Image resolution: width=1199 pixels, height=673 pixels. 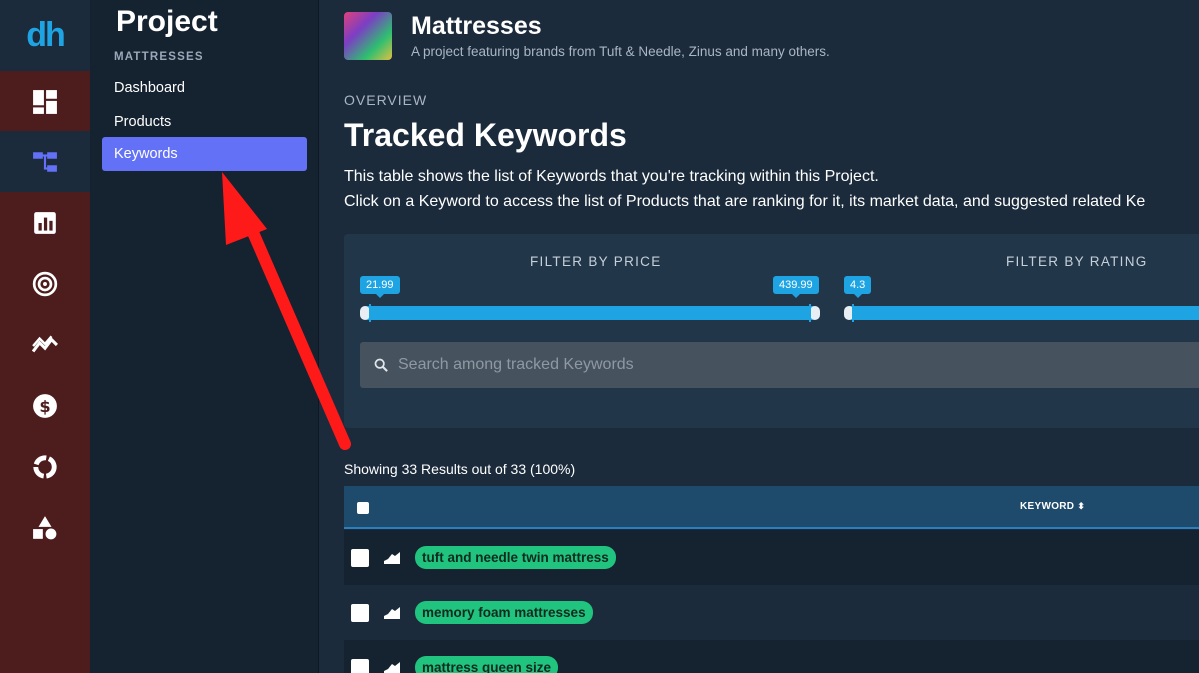 What do you see at coordinates (487, 664) in the screenshot?
I see `keyword-pill: mattress queen size` at bounding box center [487, 664].